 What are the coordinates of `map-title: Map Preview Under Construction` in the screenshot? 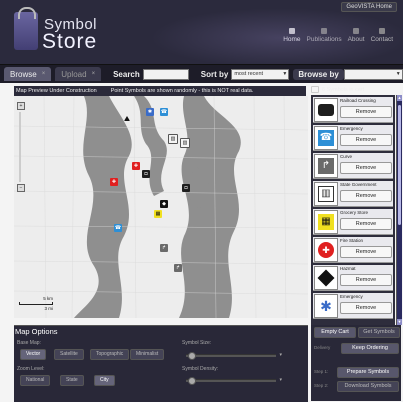 It's located at (56, 91).